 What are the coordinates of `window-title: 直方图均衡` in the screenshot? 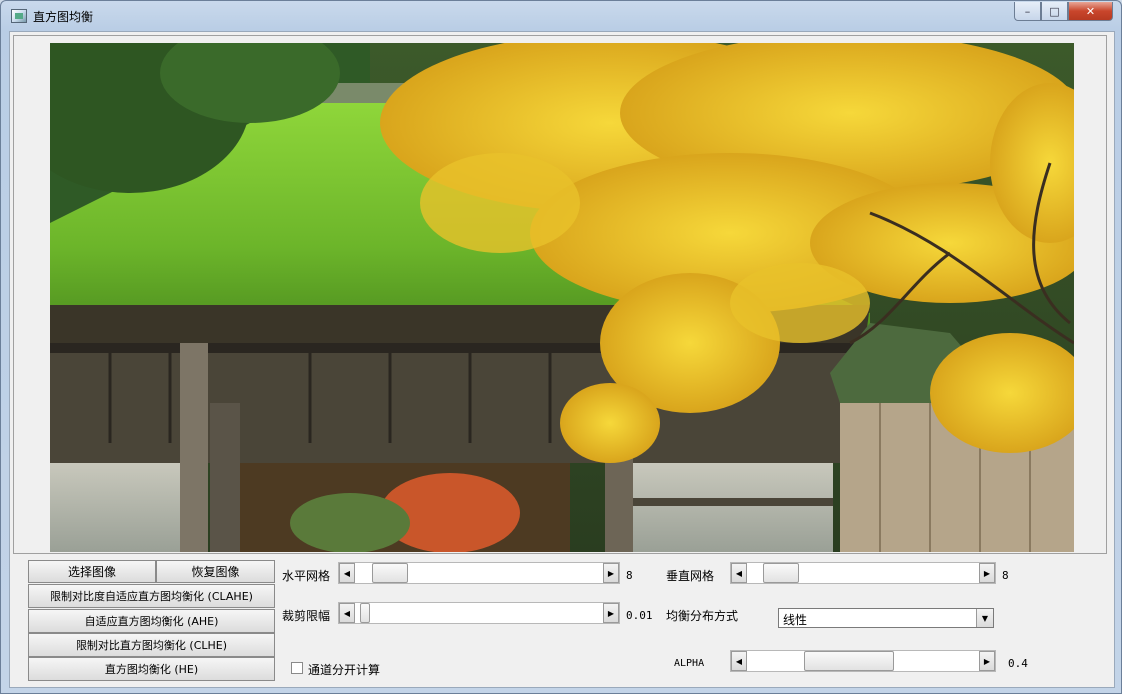 It's located at (63, 17).